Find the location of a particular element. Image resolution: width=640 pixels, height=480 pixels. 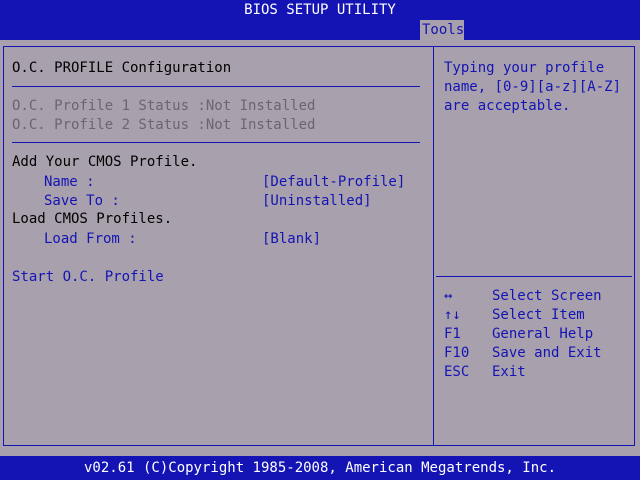

load-profiles-heading: Load CMOS Profiles. is located at coordinates (92, 219).